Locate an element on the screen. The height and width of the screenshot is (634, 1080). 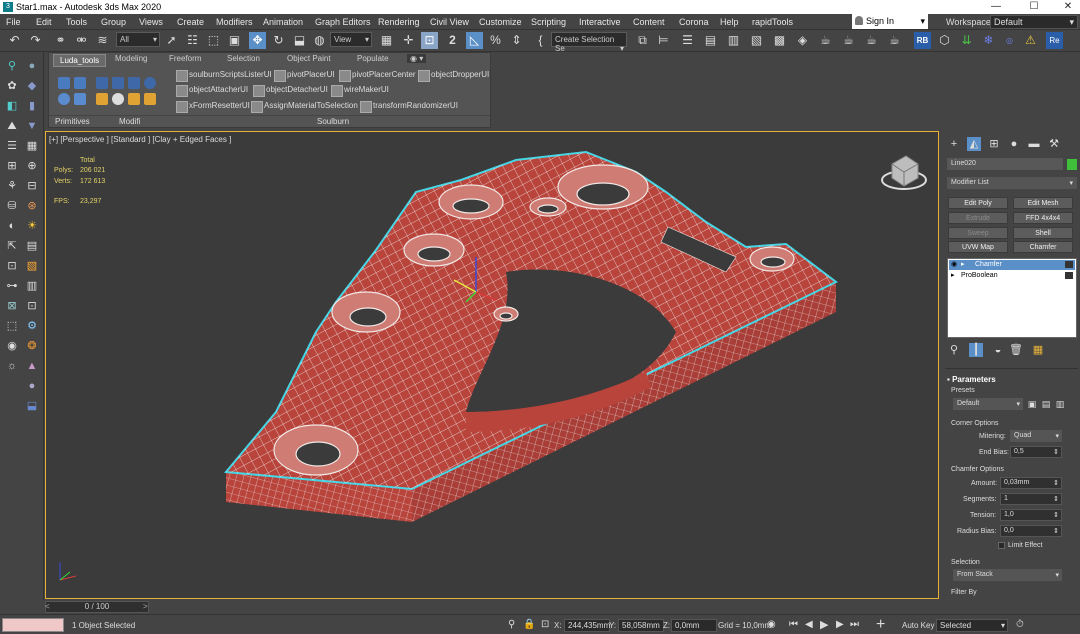
selection-dropdown: From Stack ▾ is located at coordinates (1007, 575).